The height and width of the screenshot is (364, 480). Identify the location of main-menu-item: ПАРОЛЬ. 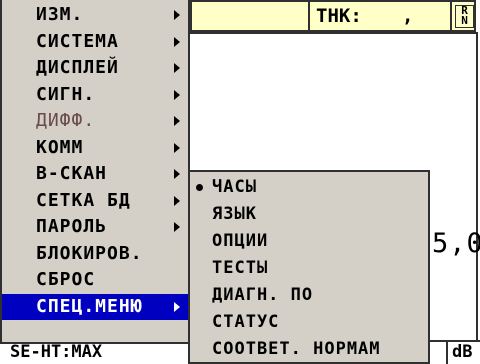
(95, 227).